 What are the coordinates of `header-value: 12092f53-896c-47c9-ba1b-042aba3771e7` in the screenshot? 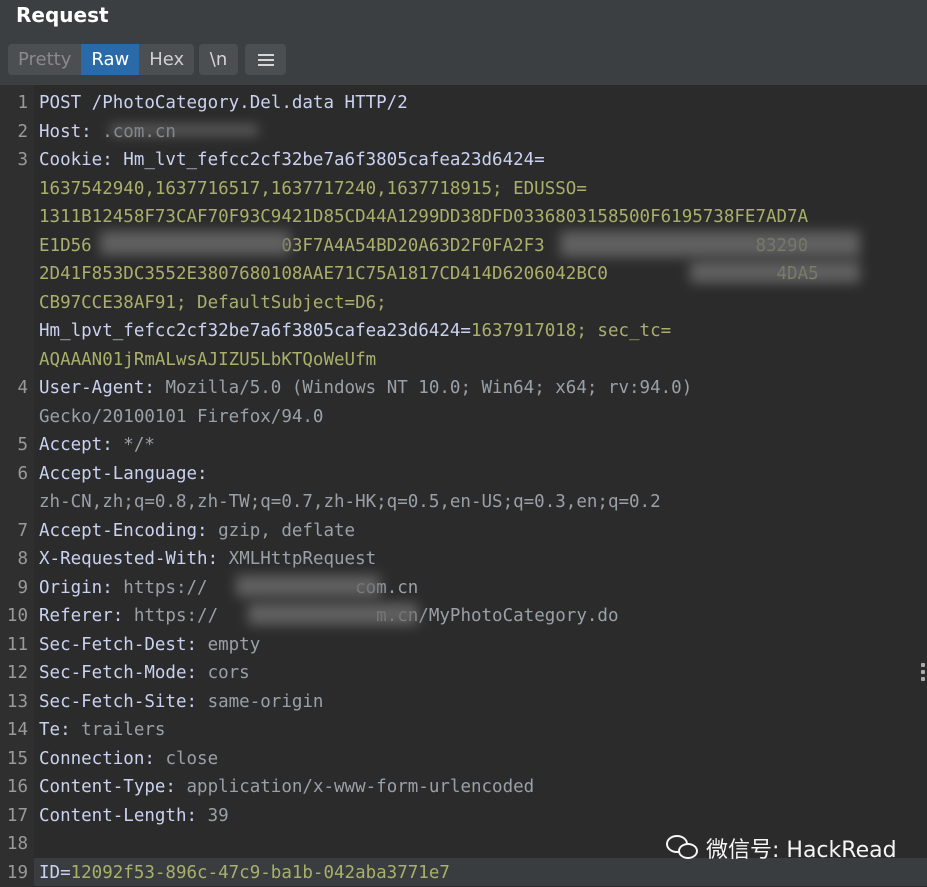 It's located at (260, 872).